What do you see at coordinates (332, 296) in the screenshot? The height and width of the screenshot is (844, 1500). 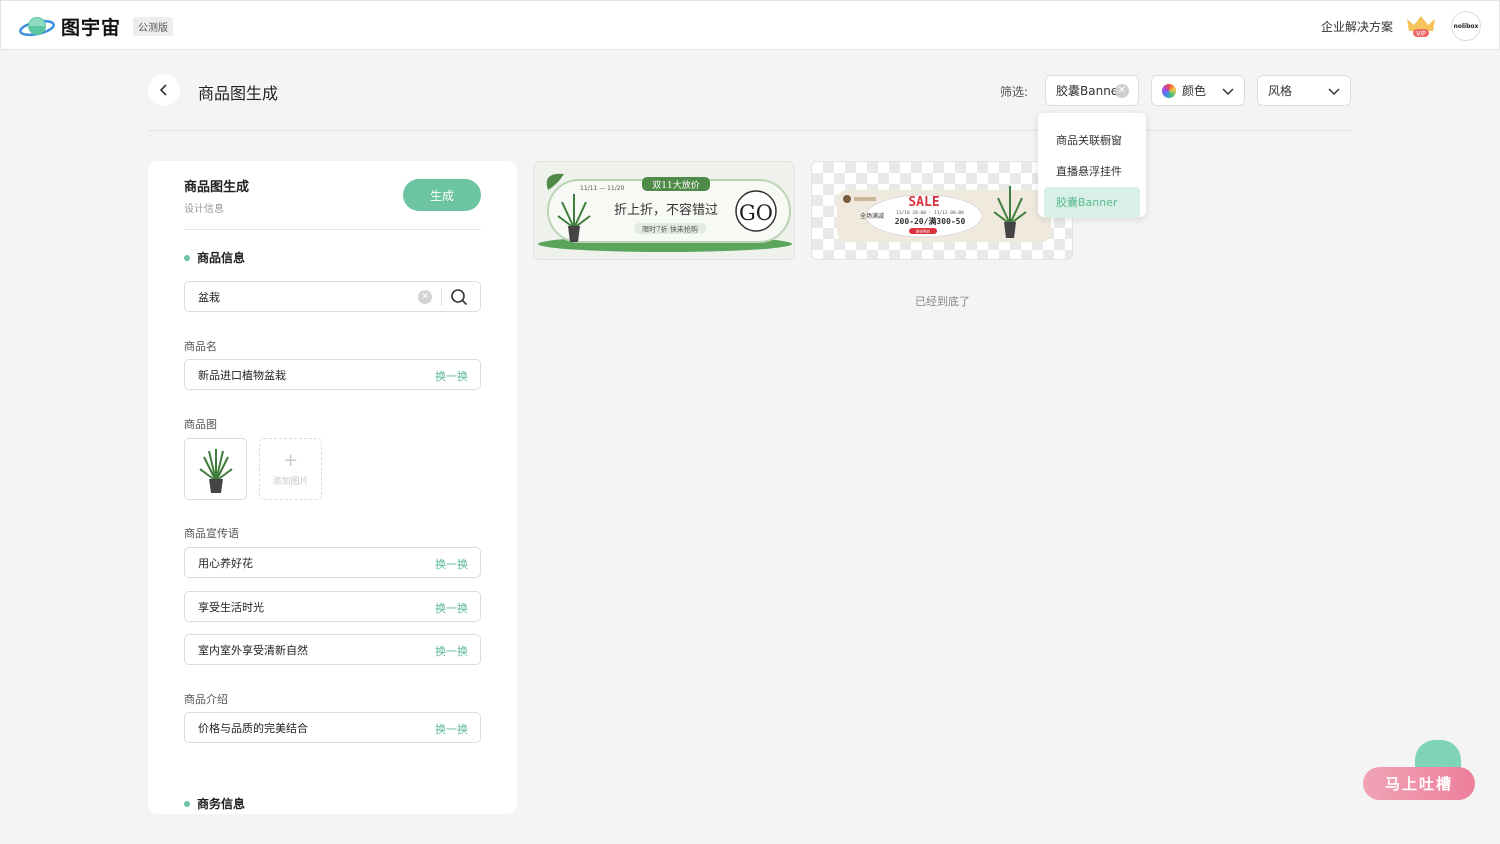 I see `product-search-input: 盆栽 ✕` at bounding box center [332, 296].